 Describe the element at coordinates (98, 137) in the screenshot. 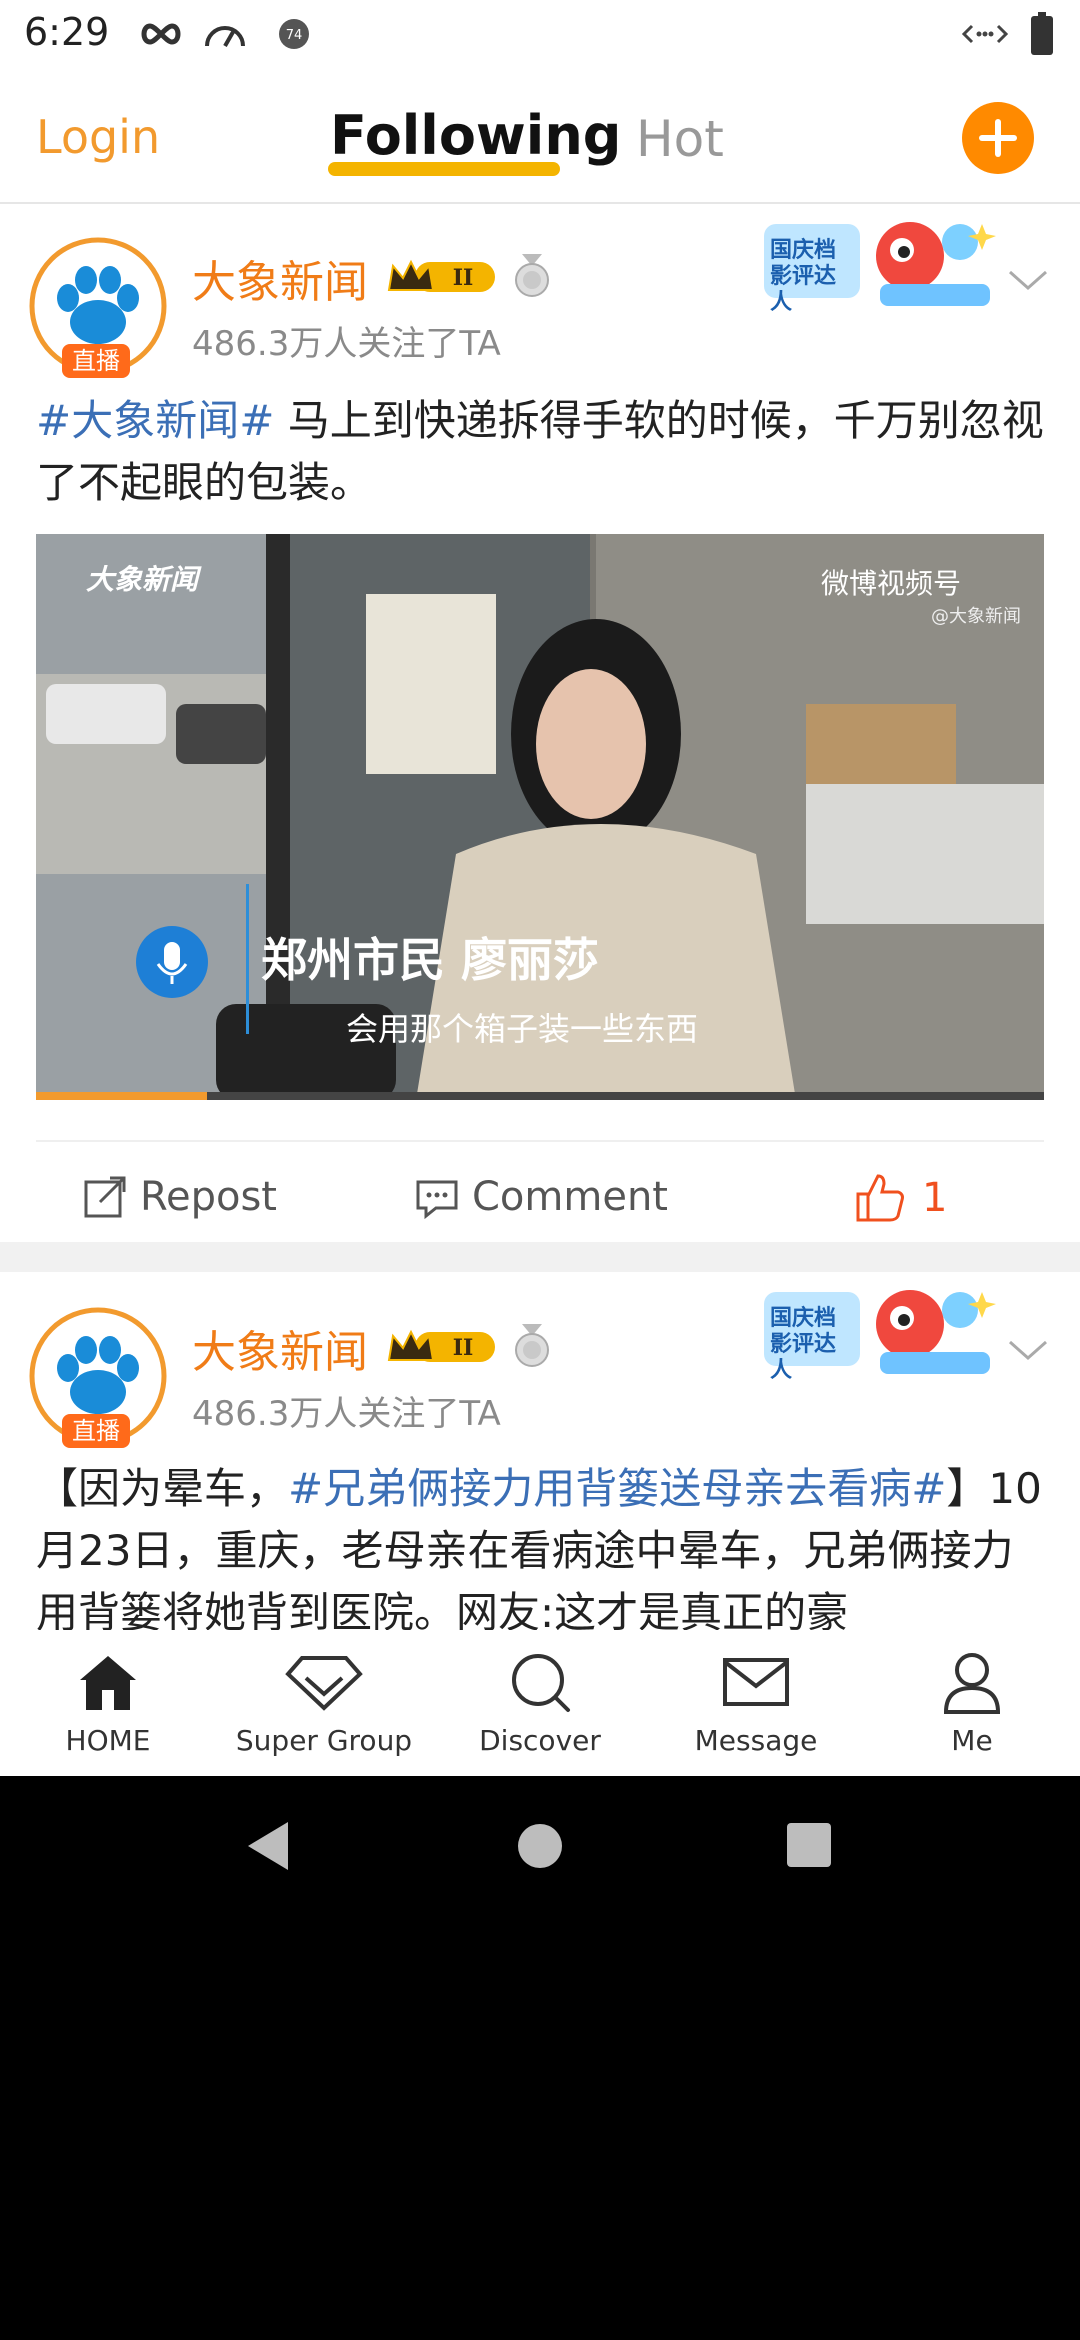

I see `login-link: Login` at that location.